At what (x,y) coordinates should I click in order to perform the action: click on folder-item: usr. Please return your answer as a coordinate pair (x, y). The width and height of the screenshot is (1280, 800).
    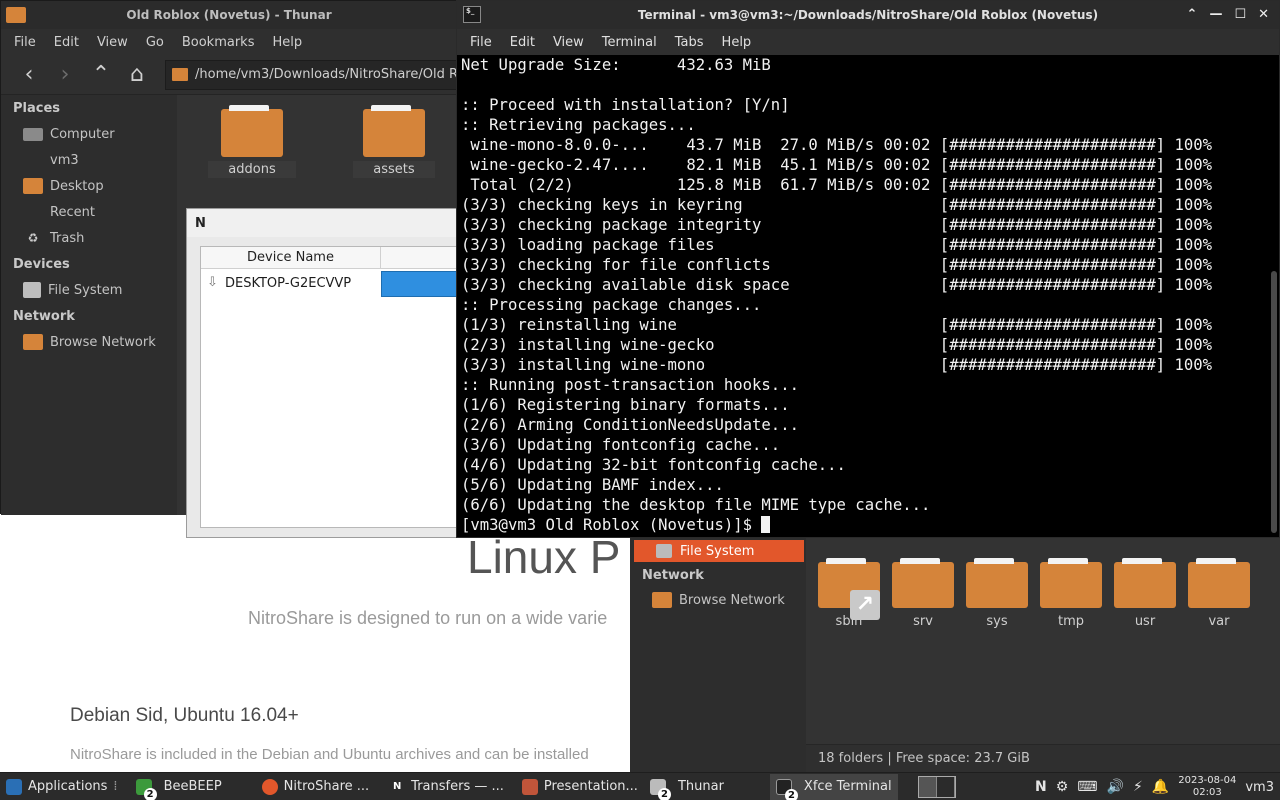
    Looking at the image, I should click on (1145, 593).